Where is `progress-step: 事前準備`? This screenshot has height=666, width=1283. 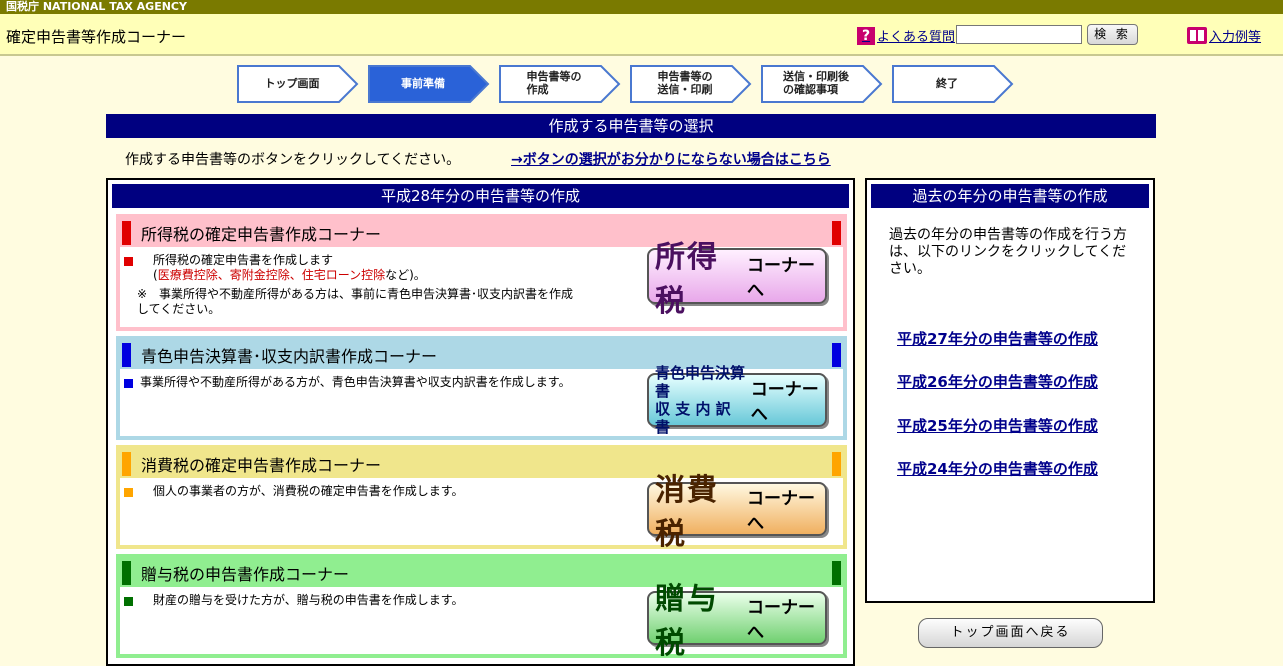
progress-step: 事前準備 is located at coordinates (429, 84).